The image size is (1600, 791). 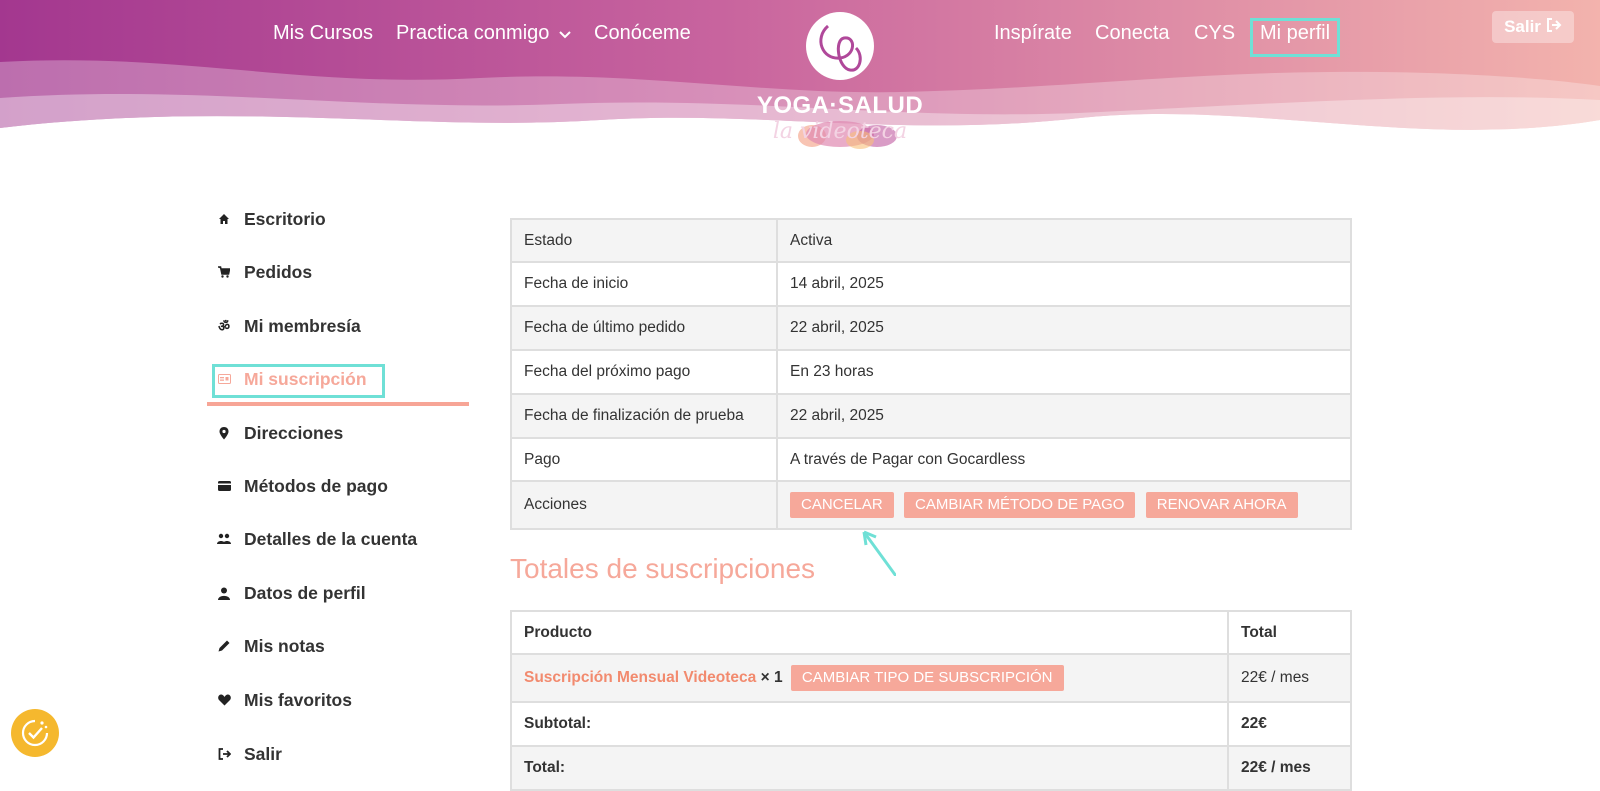 I want to click on site-logo: YOGA·SALUD la videoteca, so click(x=840, y=83).